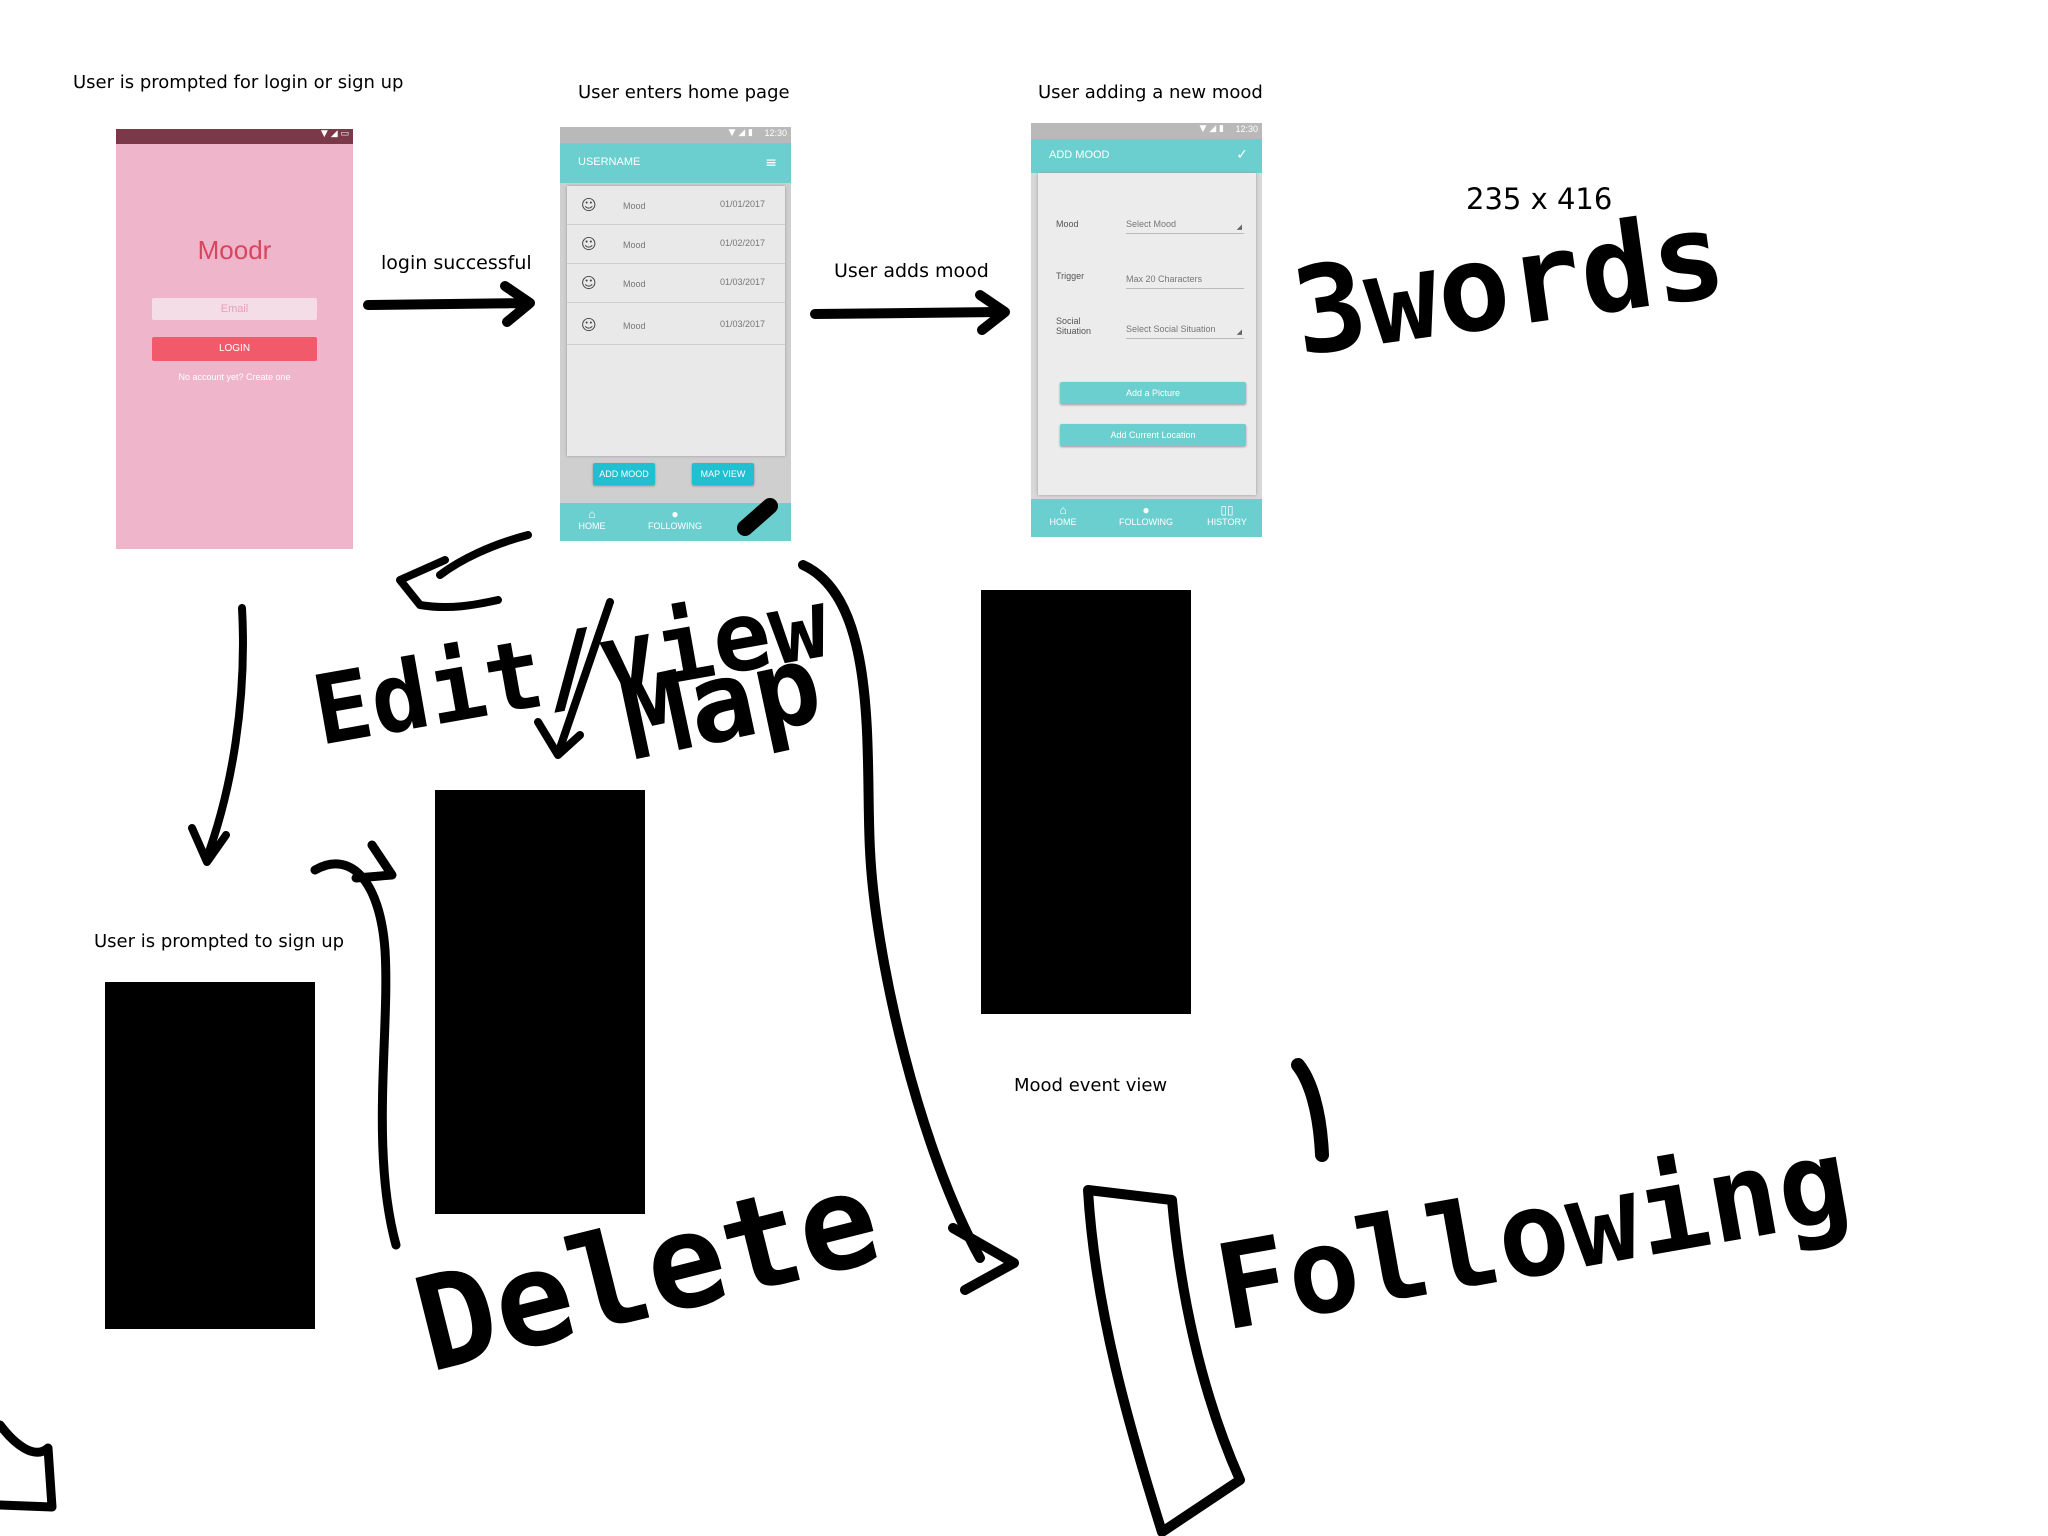  What do you see at coordinates (1533, 1234) in the screenshot?
I see `handwritten-following: Following` at bounding box center [1533, 1234].